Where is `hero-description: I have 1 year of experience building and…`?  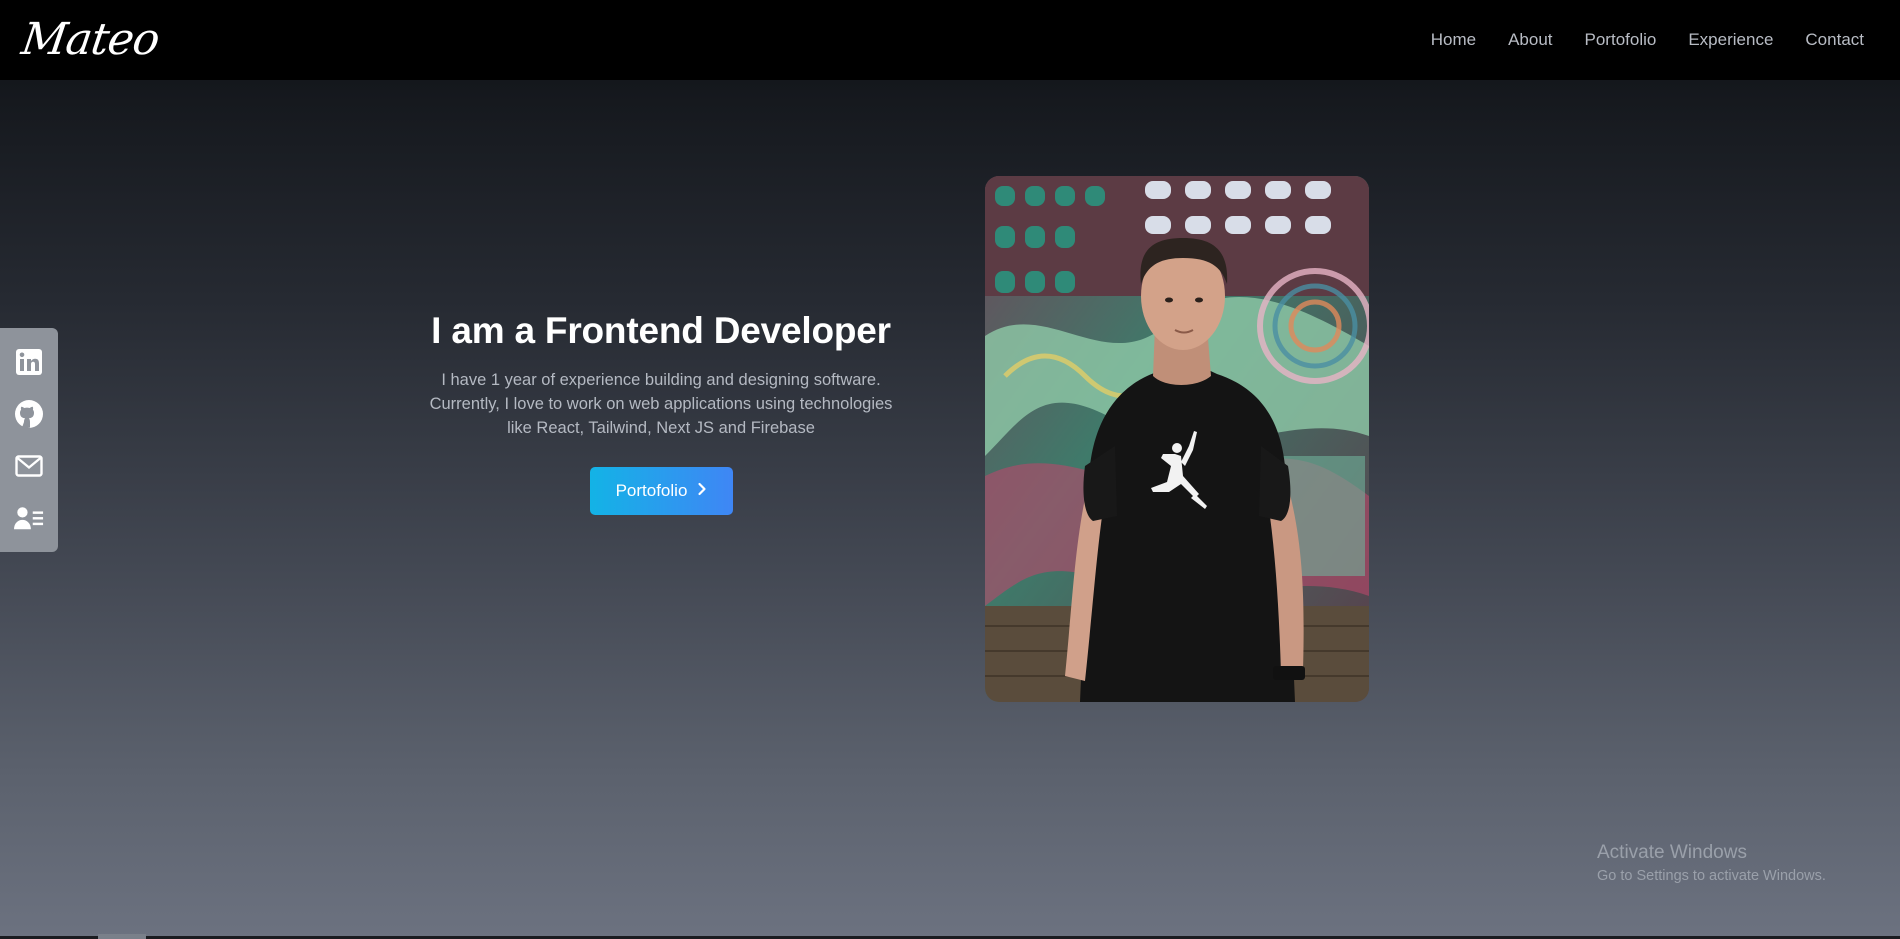 hero-description: I have 1 year of experience building and… is located at coordinates (661, 404).